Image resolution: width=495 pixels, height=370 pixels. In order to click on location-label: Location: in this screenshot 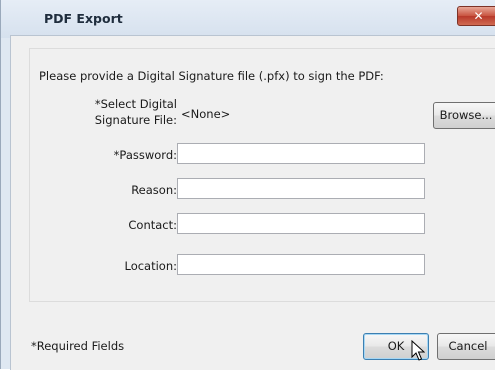, I will do `click(150, 266)`.